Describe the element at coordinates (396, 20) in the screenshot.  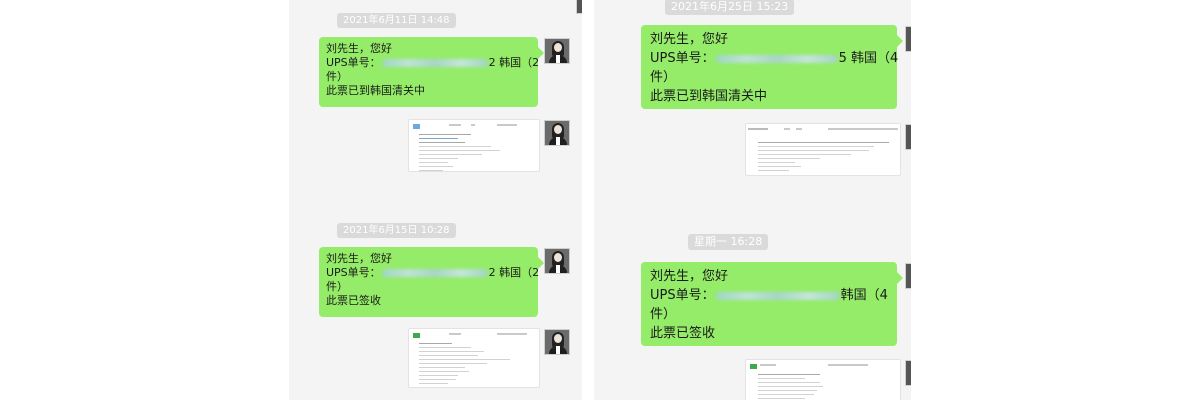
I see `timestamp: 2021年6月11日 14:48` at that location.